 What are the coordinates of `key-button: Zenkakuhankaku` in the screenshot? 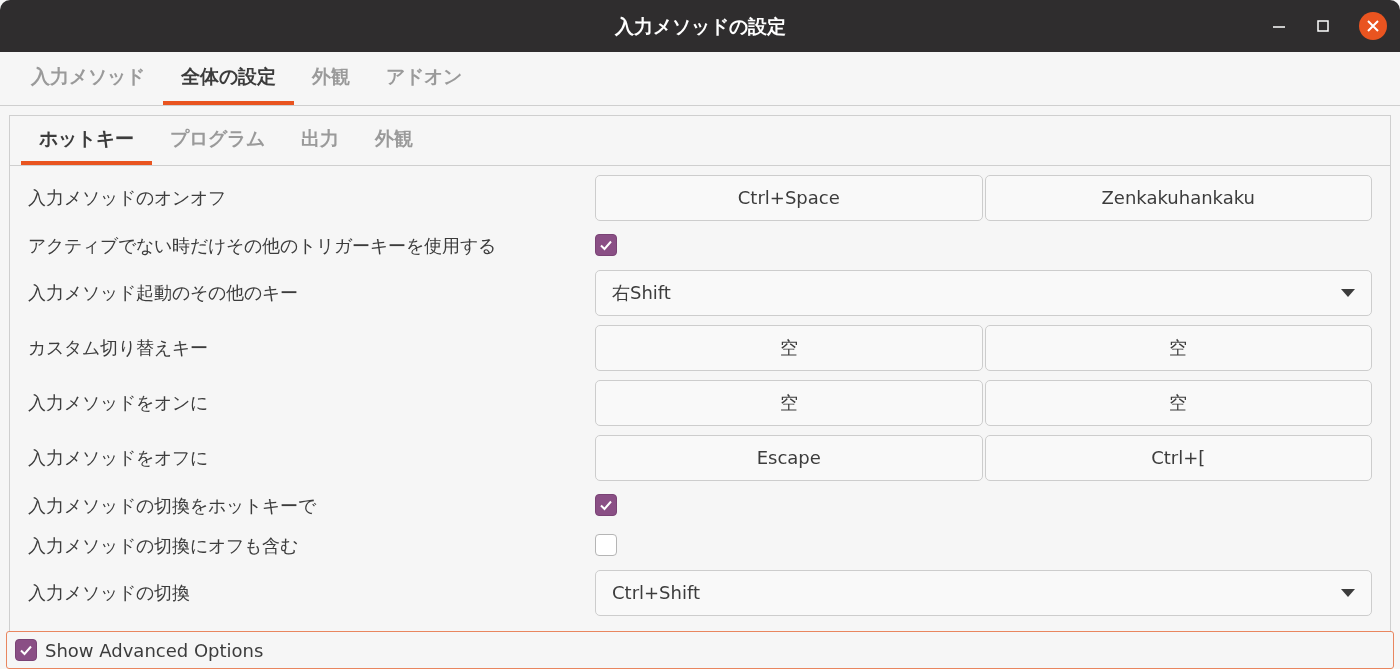 It's located at (1178, 197).